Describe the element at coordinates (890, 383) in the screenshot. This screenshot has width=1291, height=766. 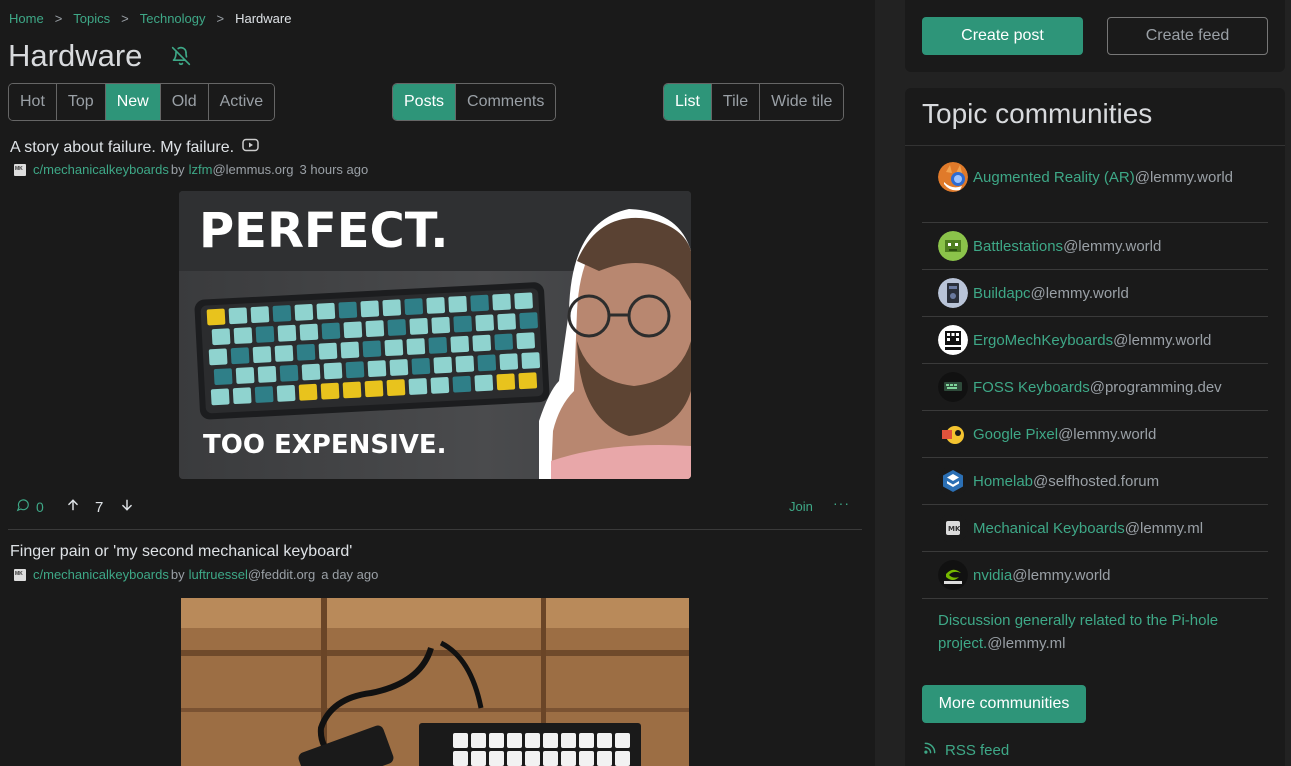
I see `gutter` at that location.